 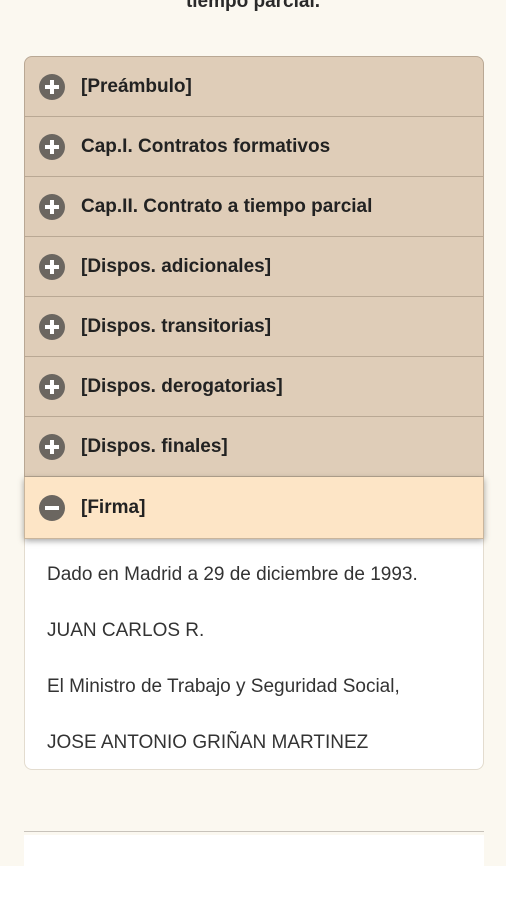 I want to click on previous-section-text: tiempo parcial., so click(x=253, y=6).